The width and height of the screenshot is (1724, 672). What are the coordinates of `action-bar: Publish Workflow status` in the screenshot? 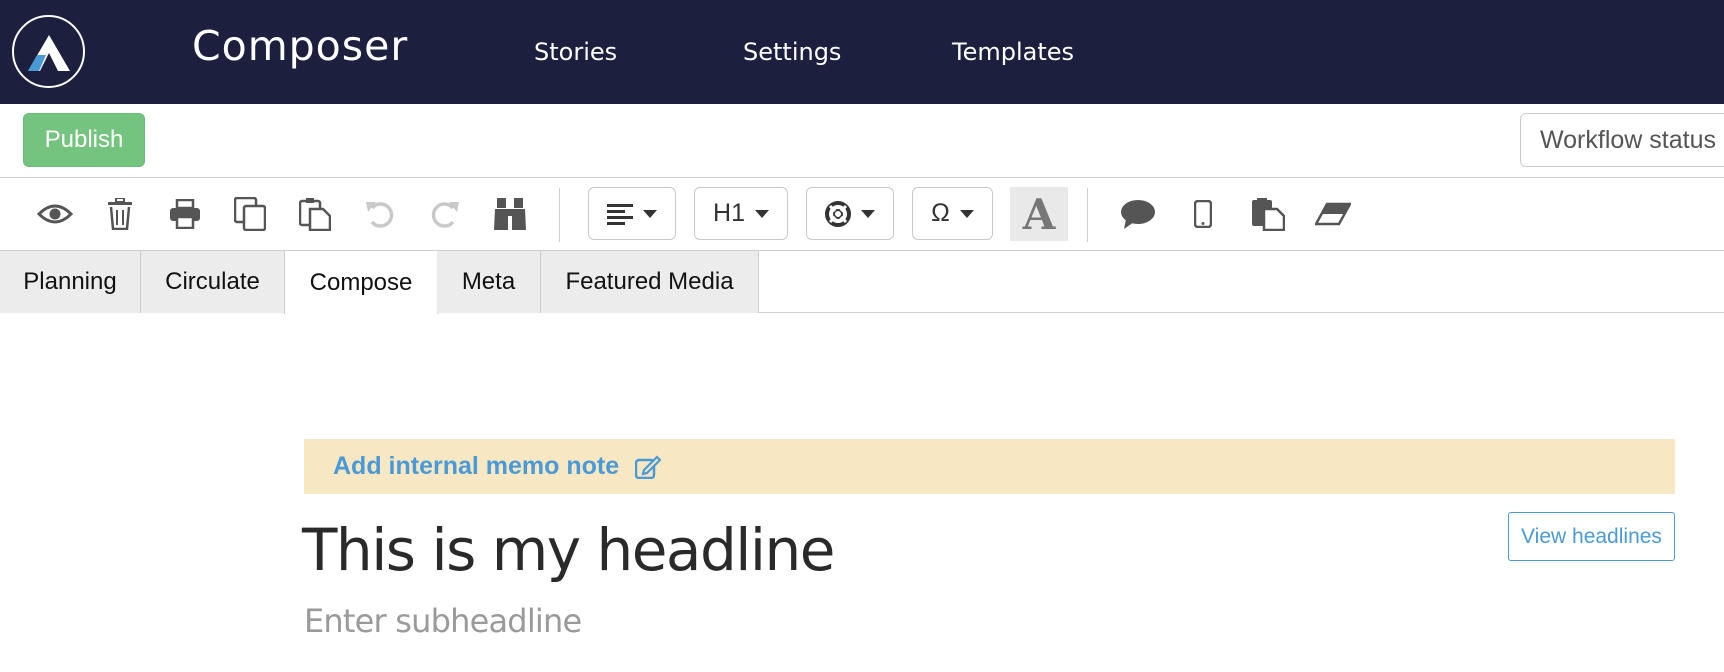 It's located at (862, 141).